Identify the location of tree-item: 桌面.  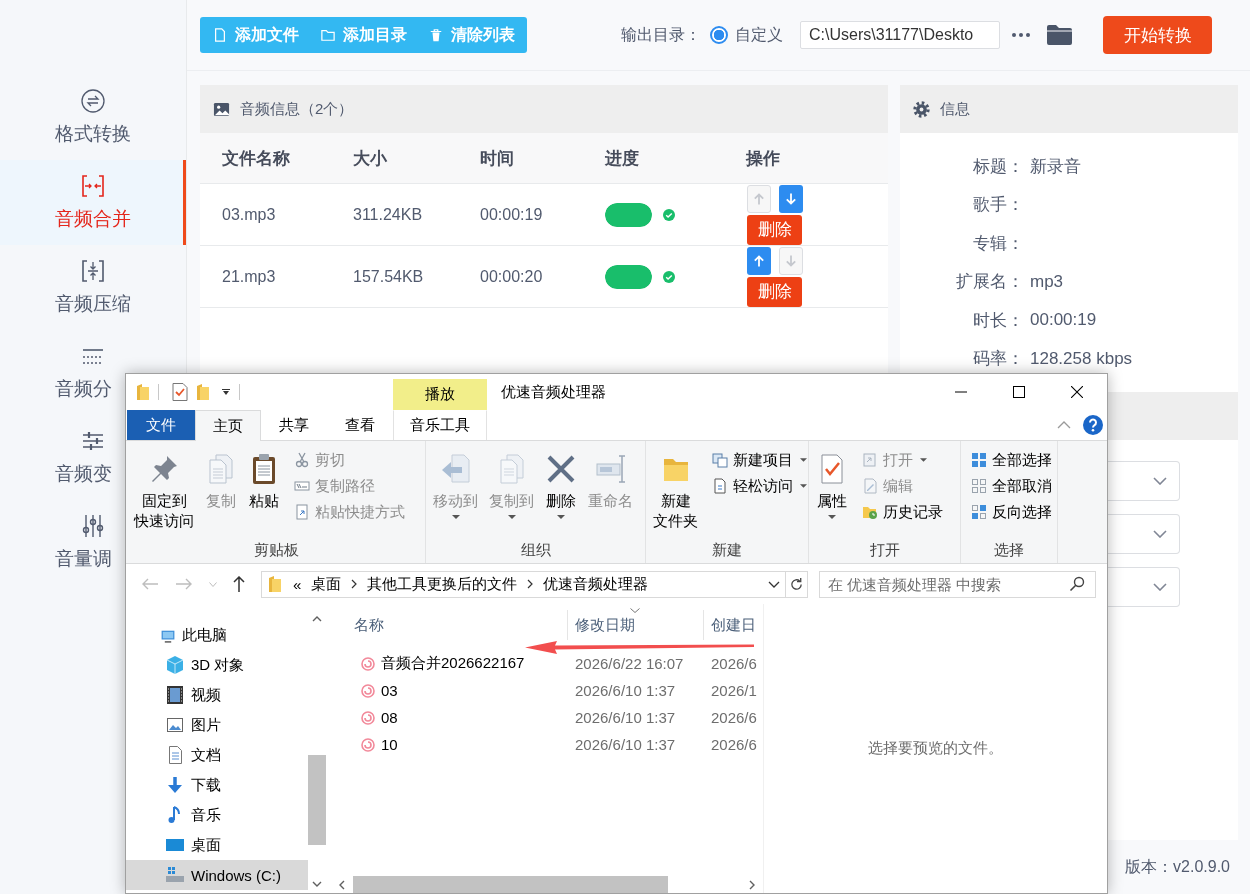
(217, 845).